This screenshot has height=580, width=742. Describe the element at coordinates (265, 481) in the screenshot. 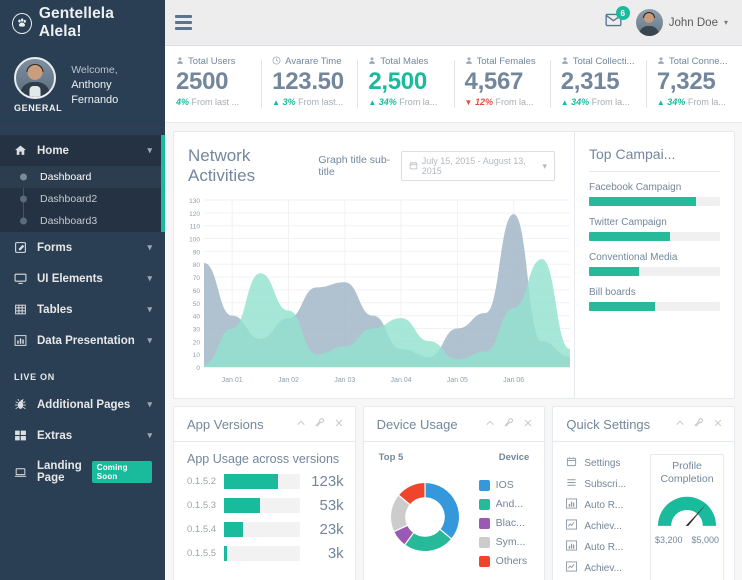

I see `app-version-row: 0.1.5.2 123k` at that location.